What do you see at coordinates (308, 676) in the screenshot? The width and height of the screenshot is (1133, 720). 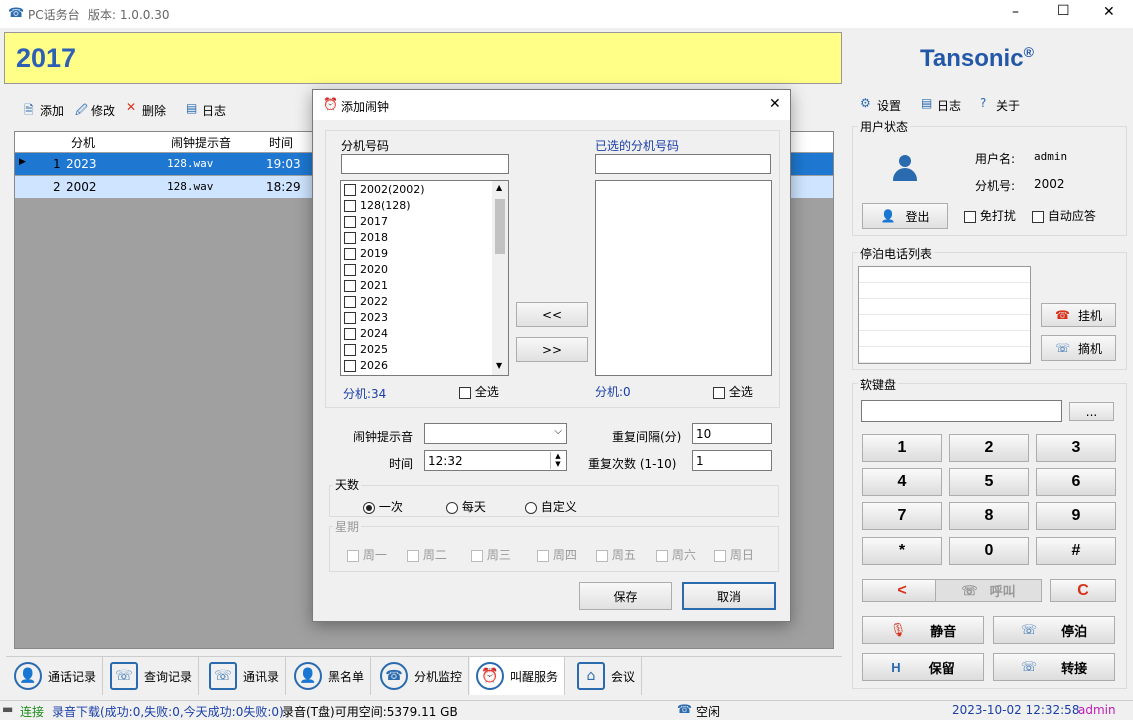 I see `blacklist-icon: 👤` at bounding box center [308, 676].